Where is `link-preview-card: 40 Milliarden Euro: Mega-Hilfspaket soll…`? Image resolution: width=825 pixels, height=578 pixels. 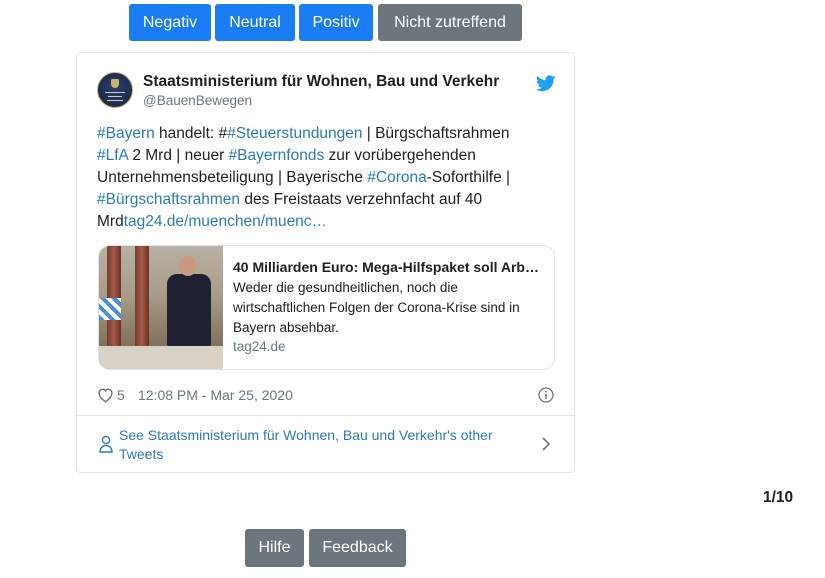 link-preview-card: 40 Milliarden Euro: Mega-Hilfspaket soll… is located at coordinates (326, 307).